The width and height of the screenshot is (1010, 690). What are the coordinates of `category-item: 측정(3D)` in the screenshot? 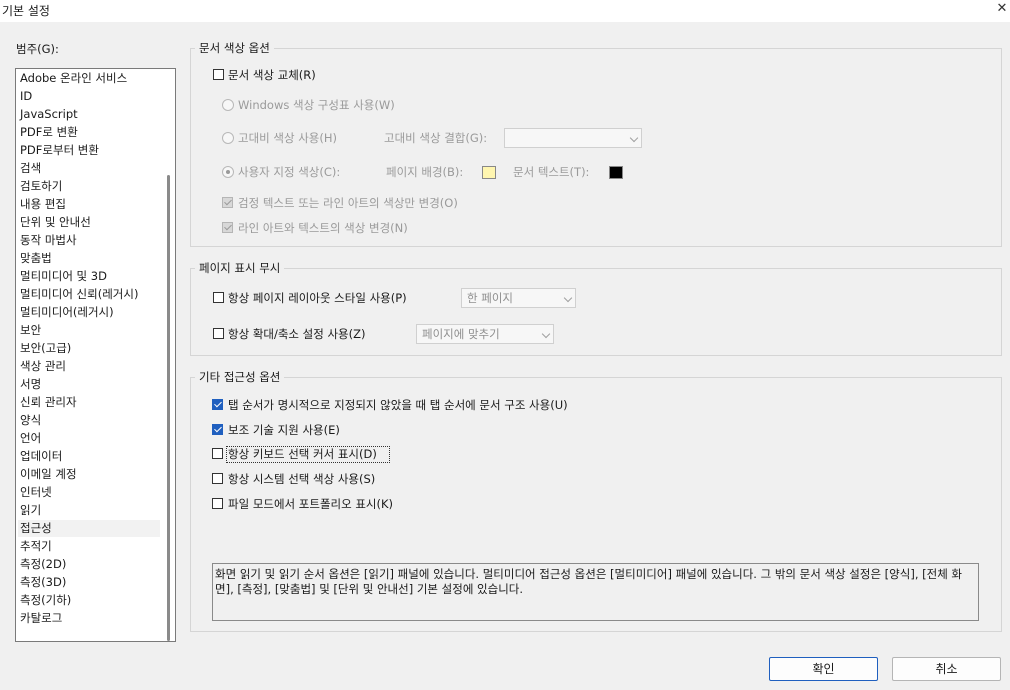 It's located at (89, 582).